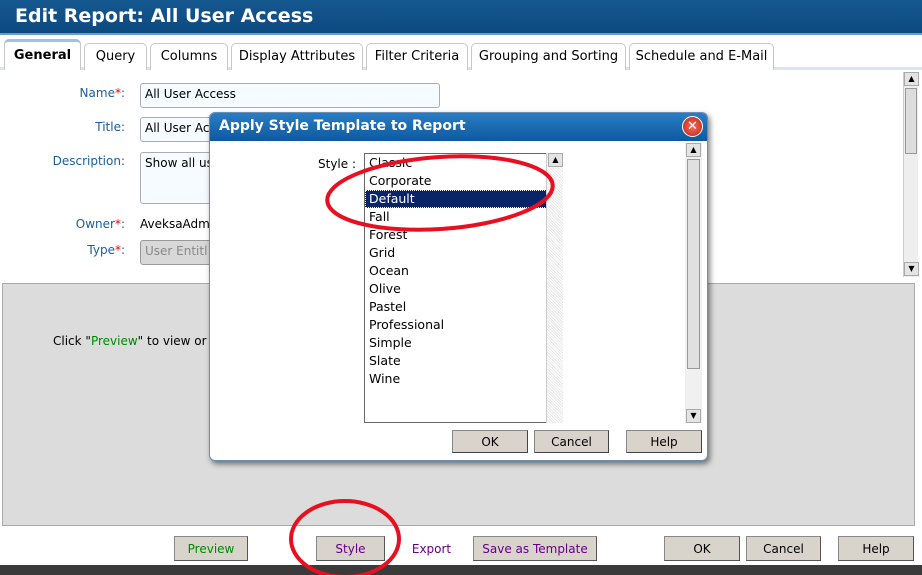  Describe the element at coordinates (290, 95) in the screenshot. I see `name-input: All User Access` at that location.